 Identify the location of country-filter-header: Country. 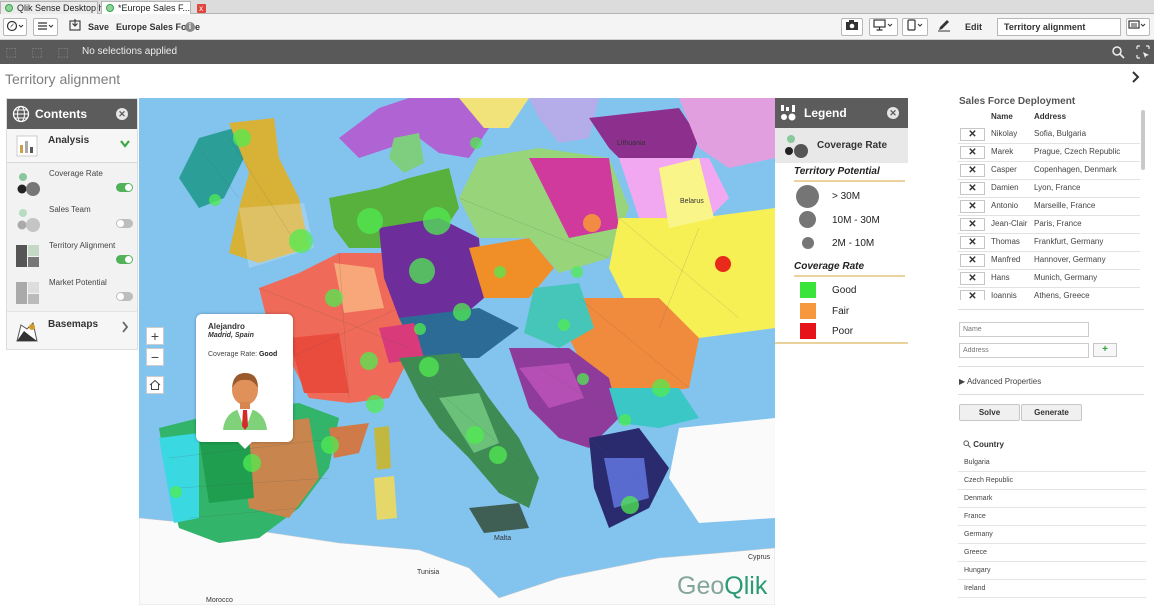
(983, 444).